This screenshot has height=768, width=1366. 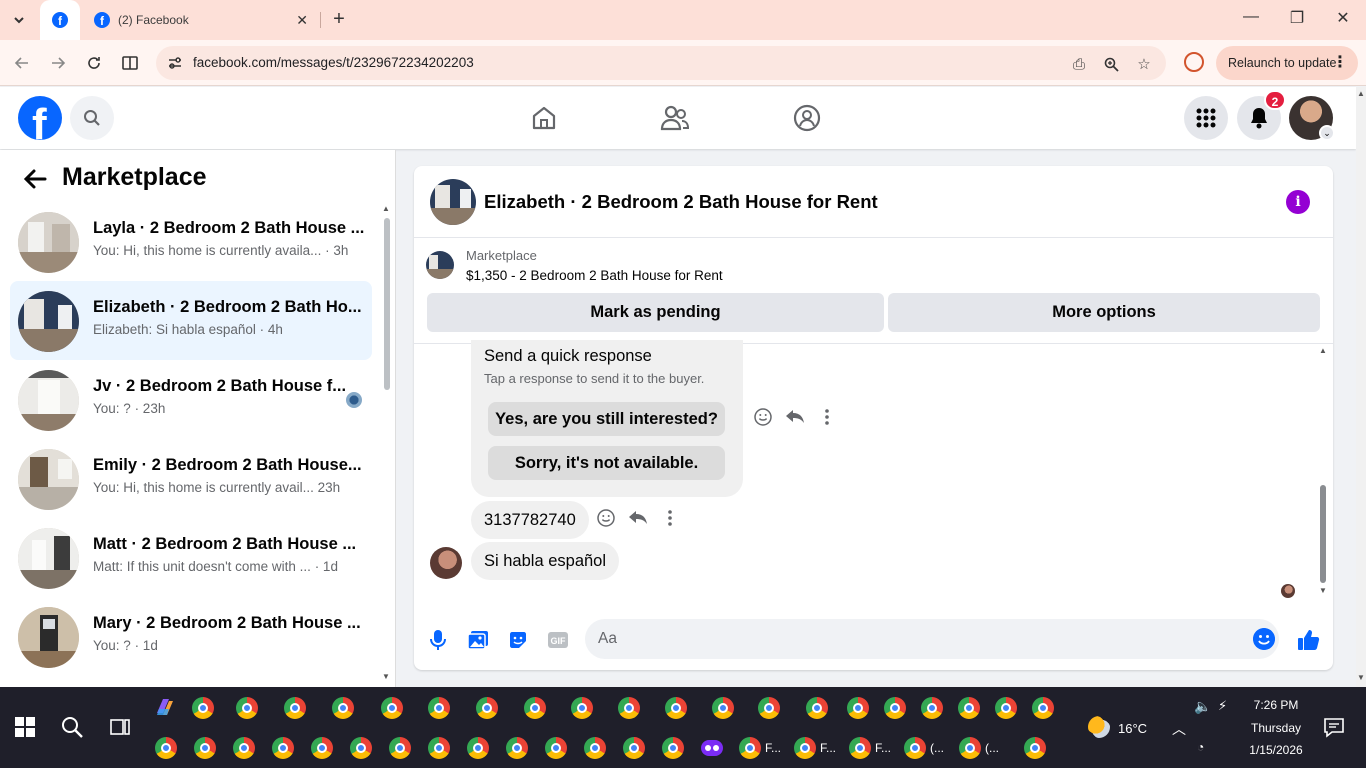 I want to click on more-vertical-icon, so click(x=827, y=417).